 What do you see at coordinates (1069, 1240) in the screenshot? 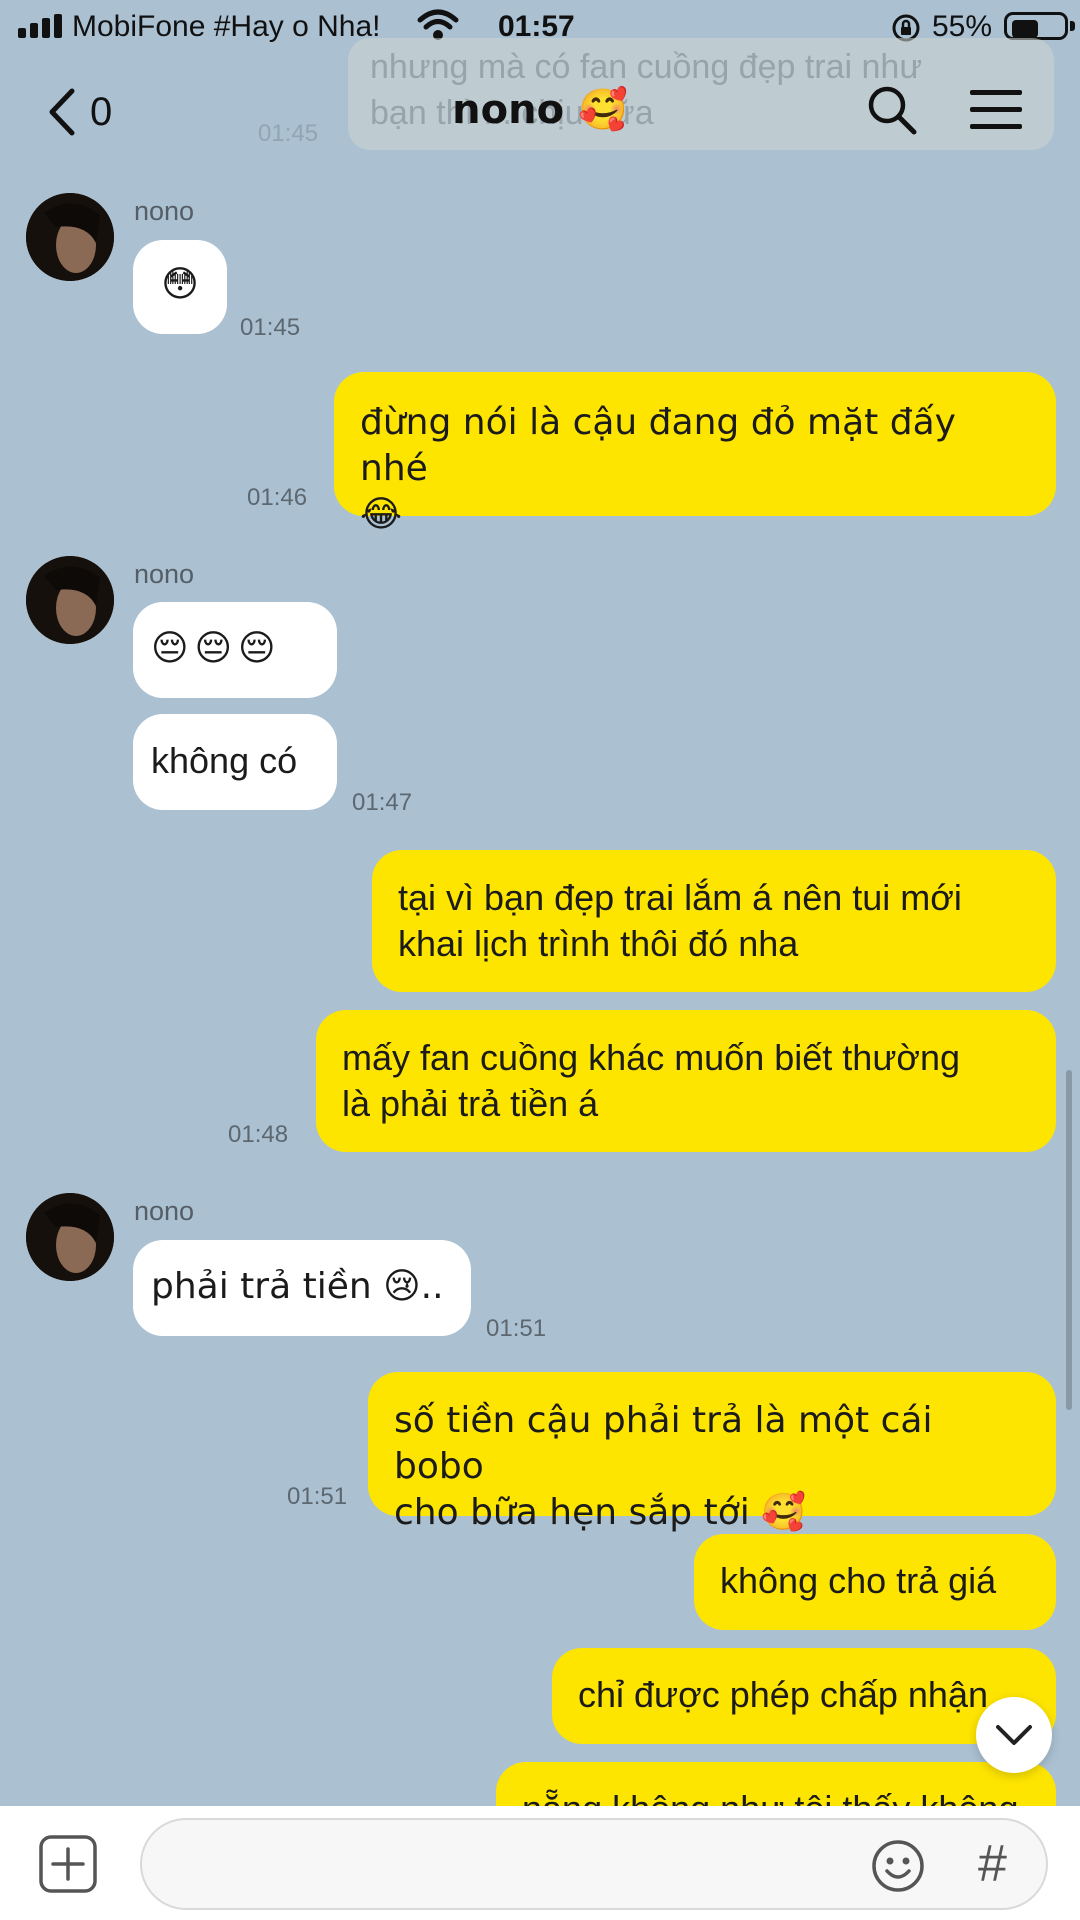
I see `scrollbar` at bounding box center [1069, 1240].